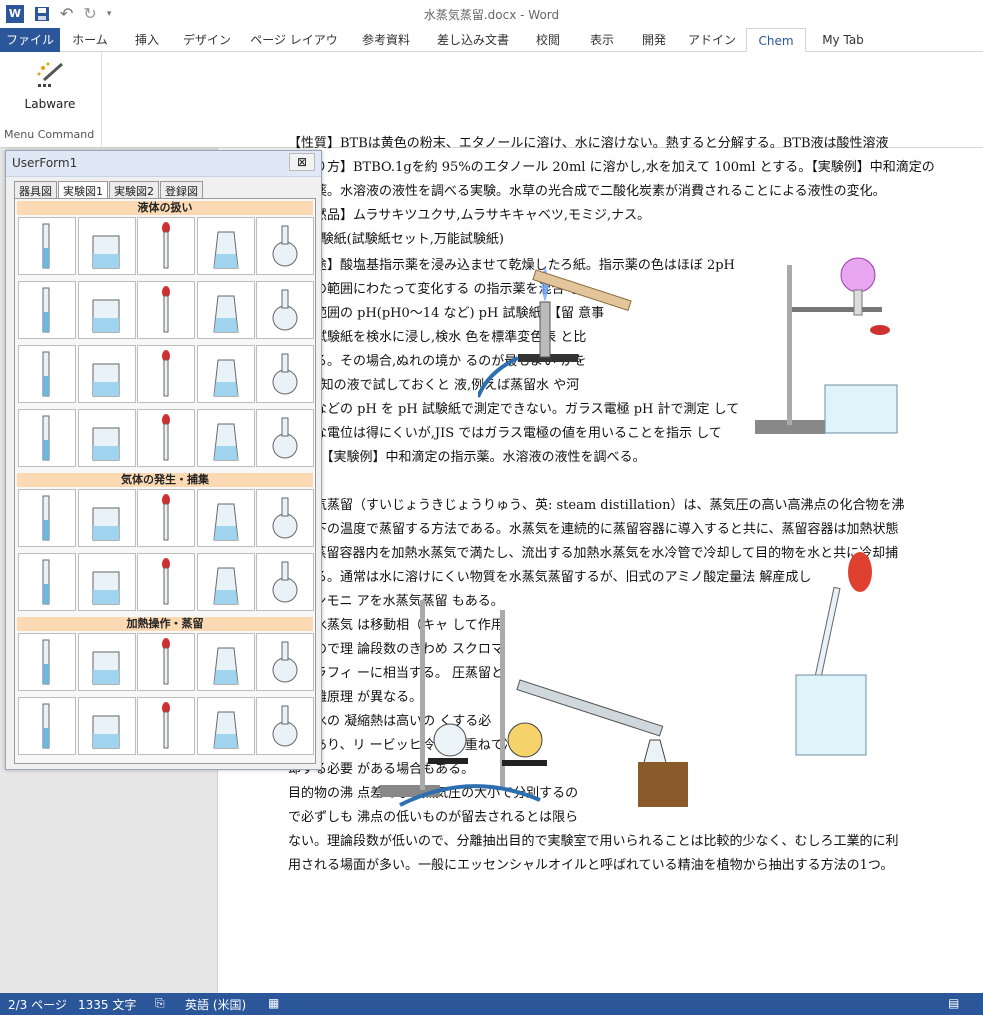  I want to click on steam-distillation-apparatus-illustration, so click(535, 702).